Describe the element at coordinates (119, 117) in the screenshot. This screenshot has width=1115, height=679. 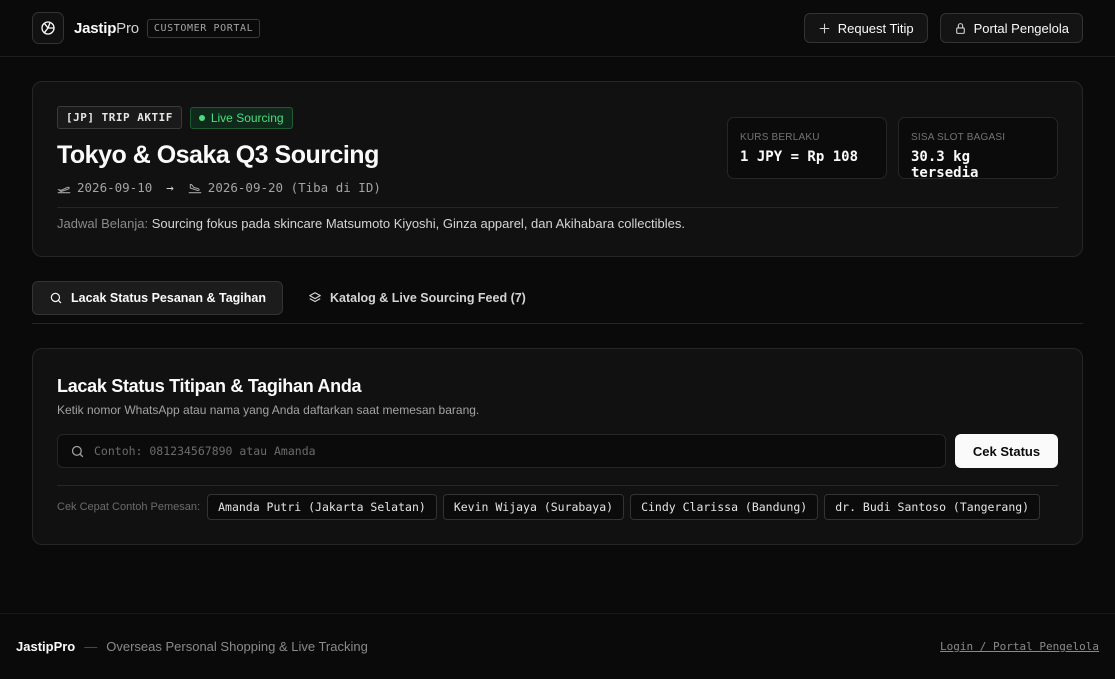
I see `trip-status-badge: [JP] TRIP AKTIF` at that location.